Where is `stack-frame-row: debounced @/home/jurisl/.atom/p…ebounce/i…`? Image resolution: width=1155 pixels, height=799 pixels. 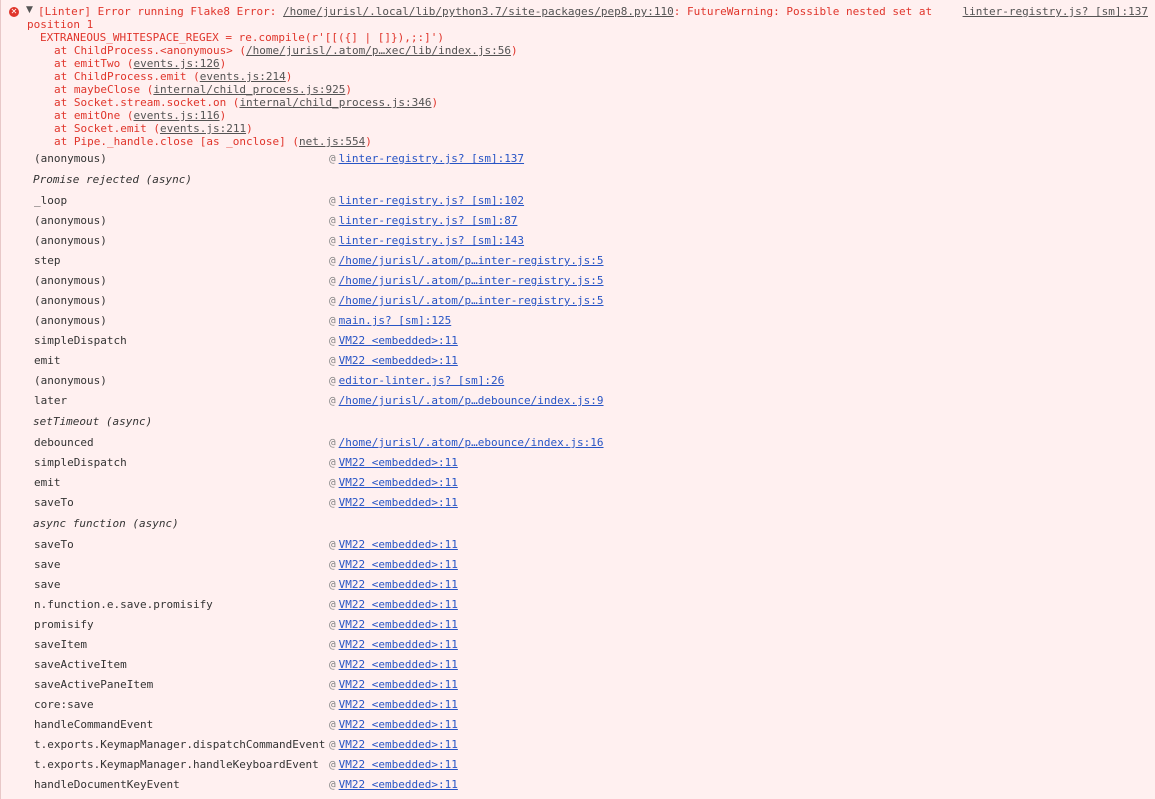 stack-frame-row: debounced @/home/jurisl/.atom/p…ebounce/i… is located at coordinates (319, 443).